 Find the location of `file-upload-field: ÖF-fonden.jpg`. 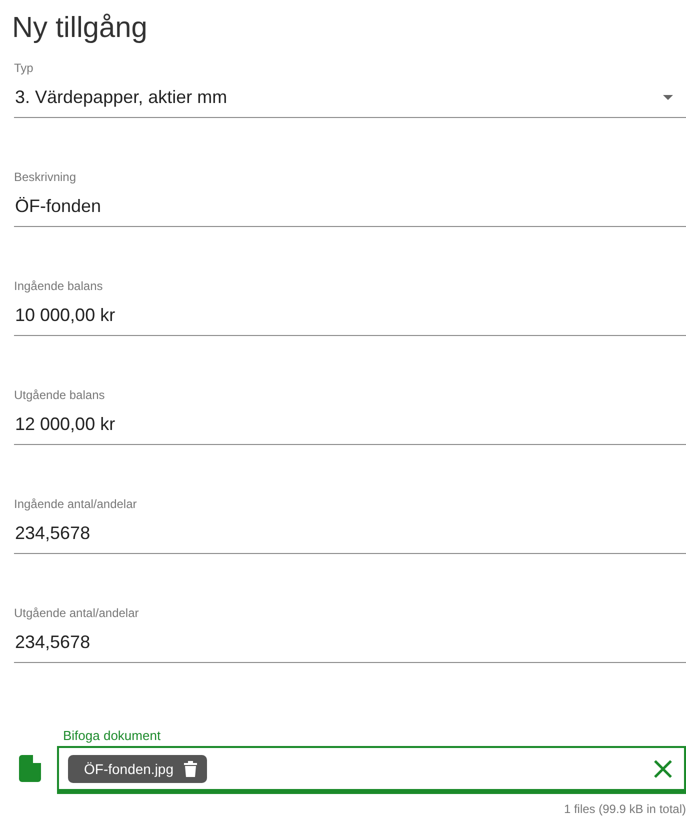

file-upload-field: ÖF-fonden.jpg is located at coordinates (371, 770).